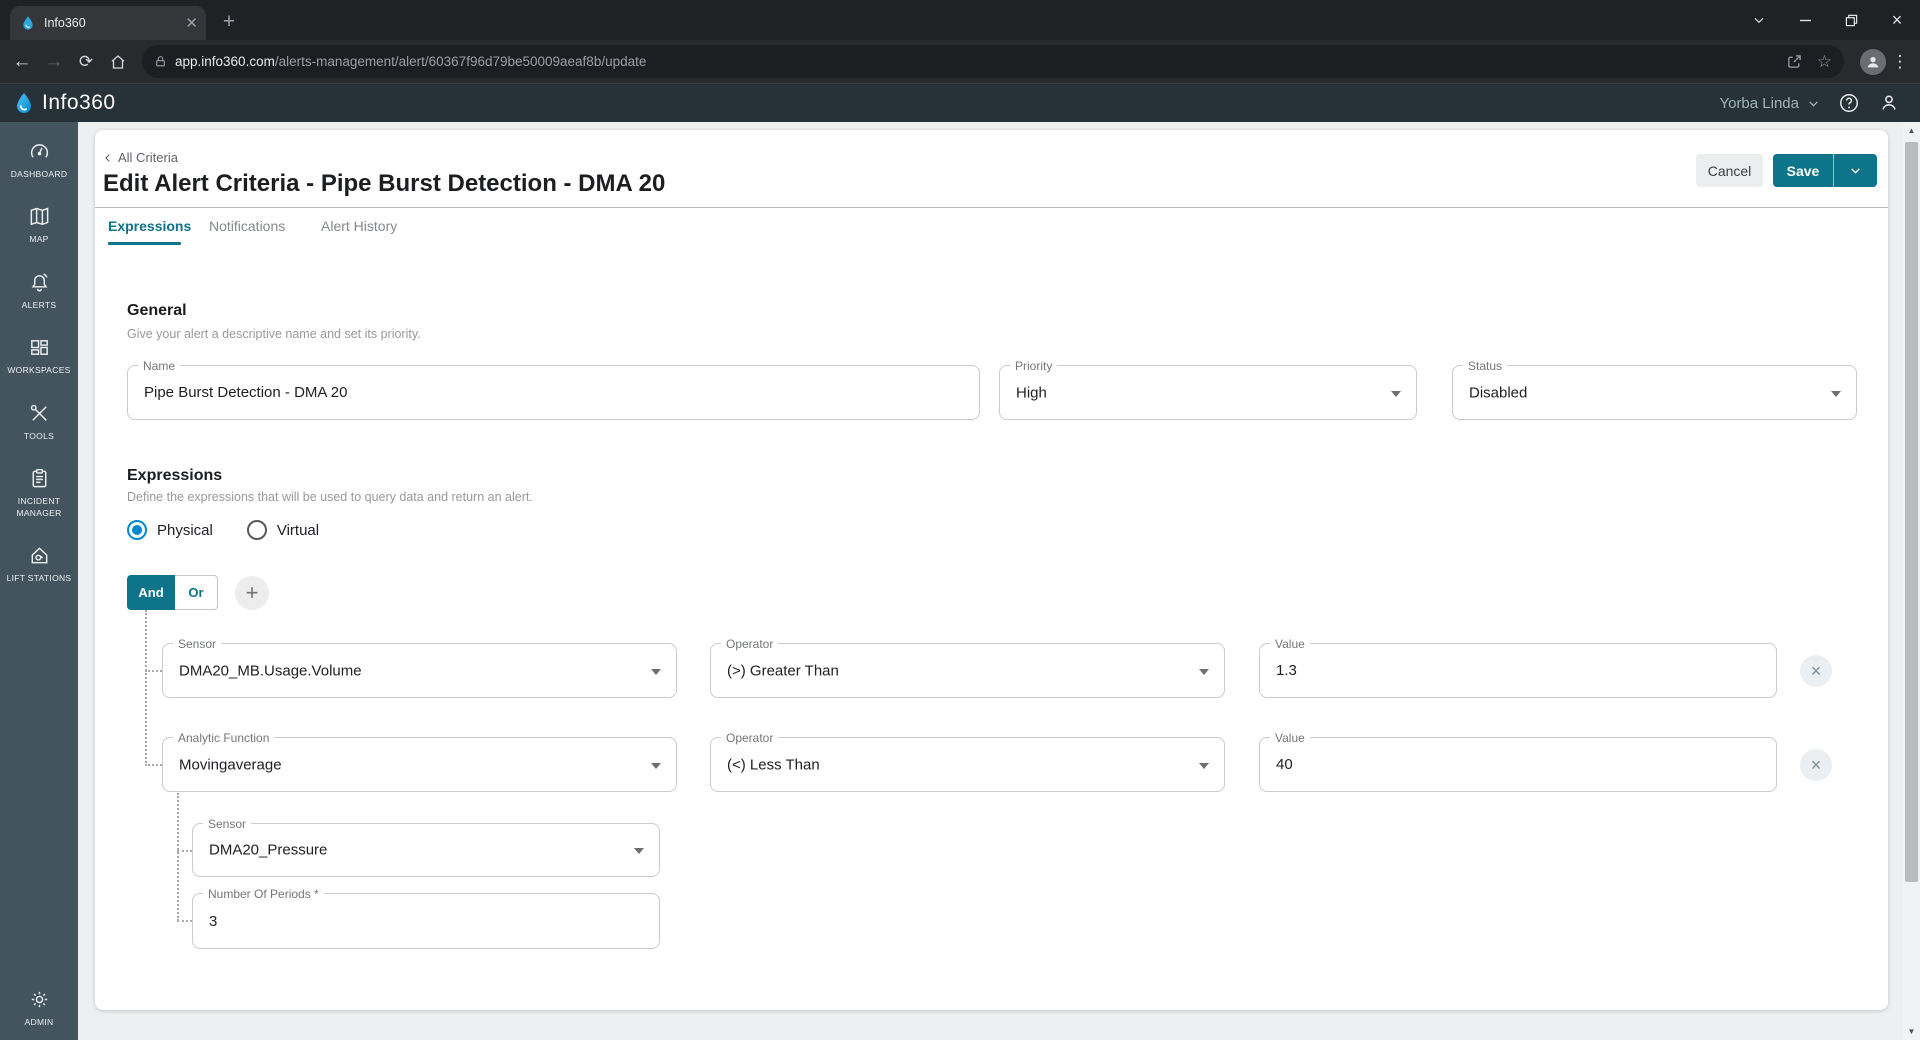 The width and height of the screenshot is (1920, 1040). What do you see at coordinates (1759, 20) in the screenshot?
I see `tab-search-chevron-icon` at bounding box center [1759, 20].